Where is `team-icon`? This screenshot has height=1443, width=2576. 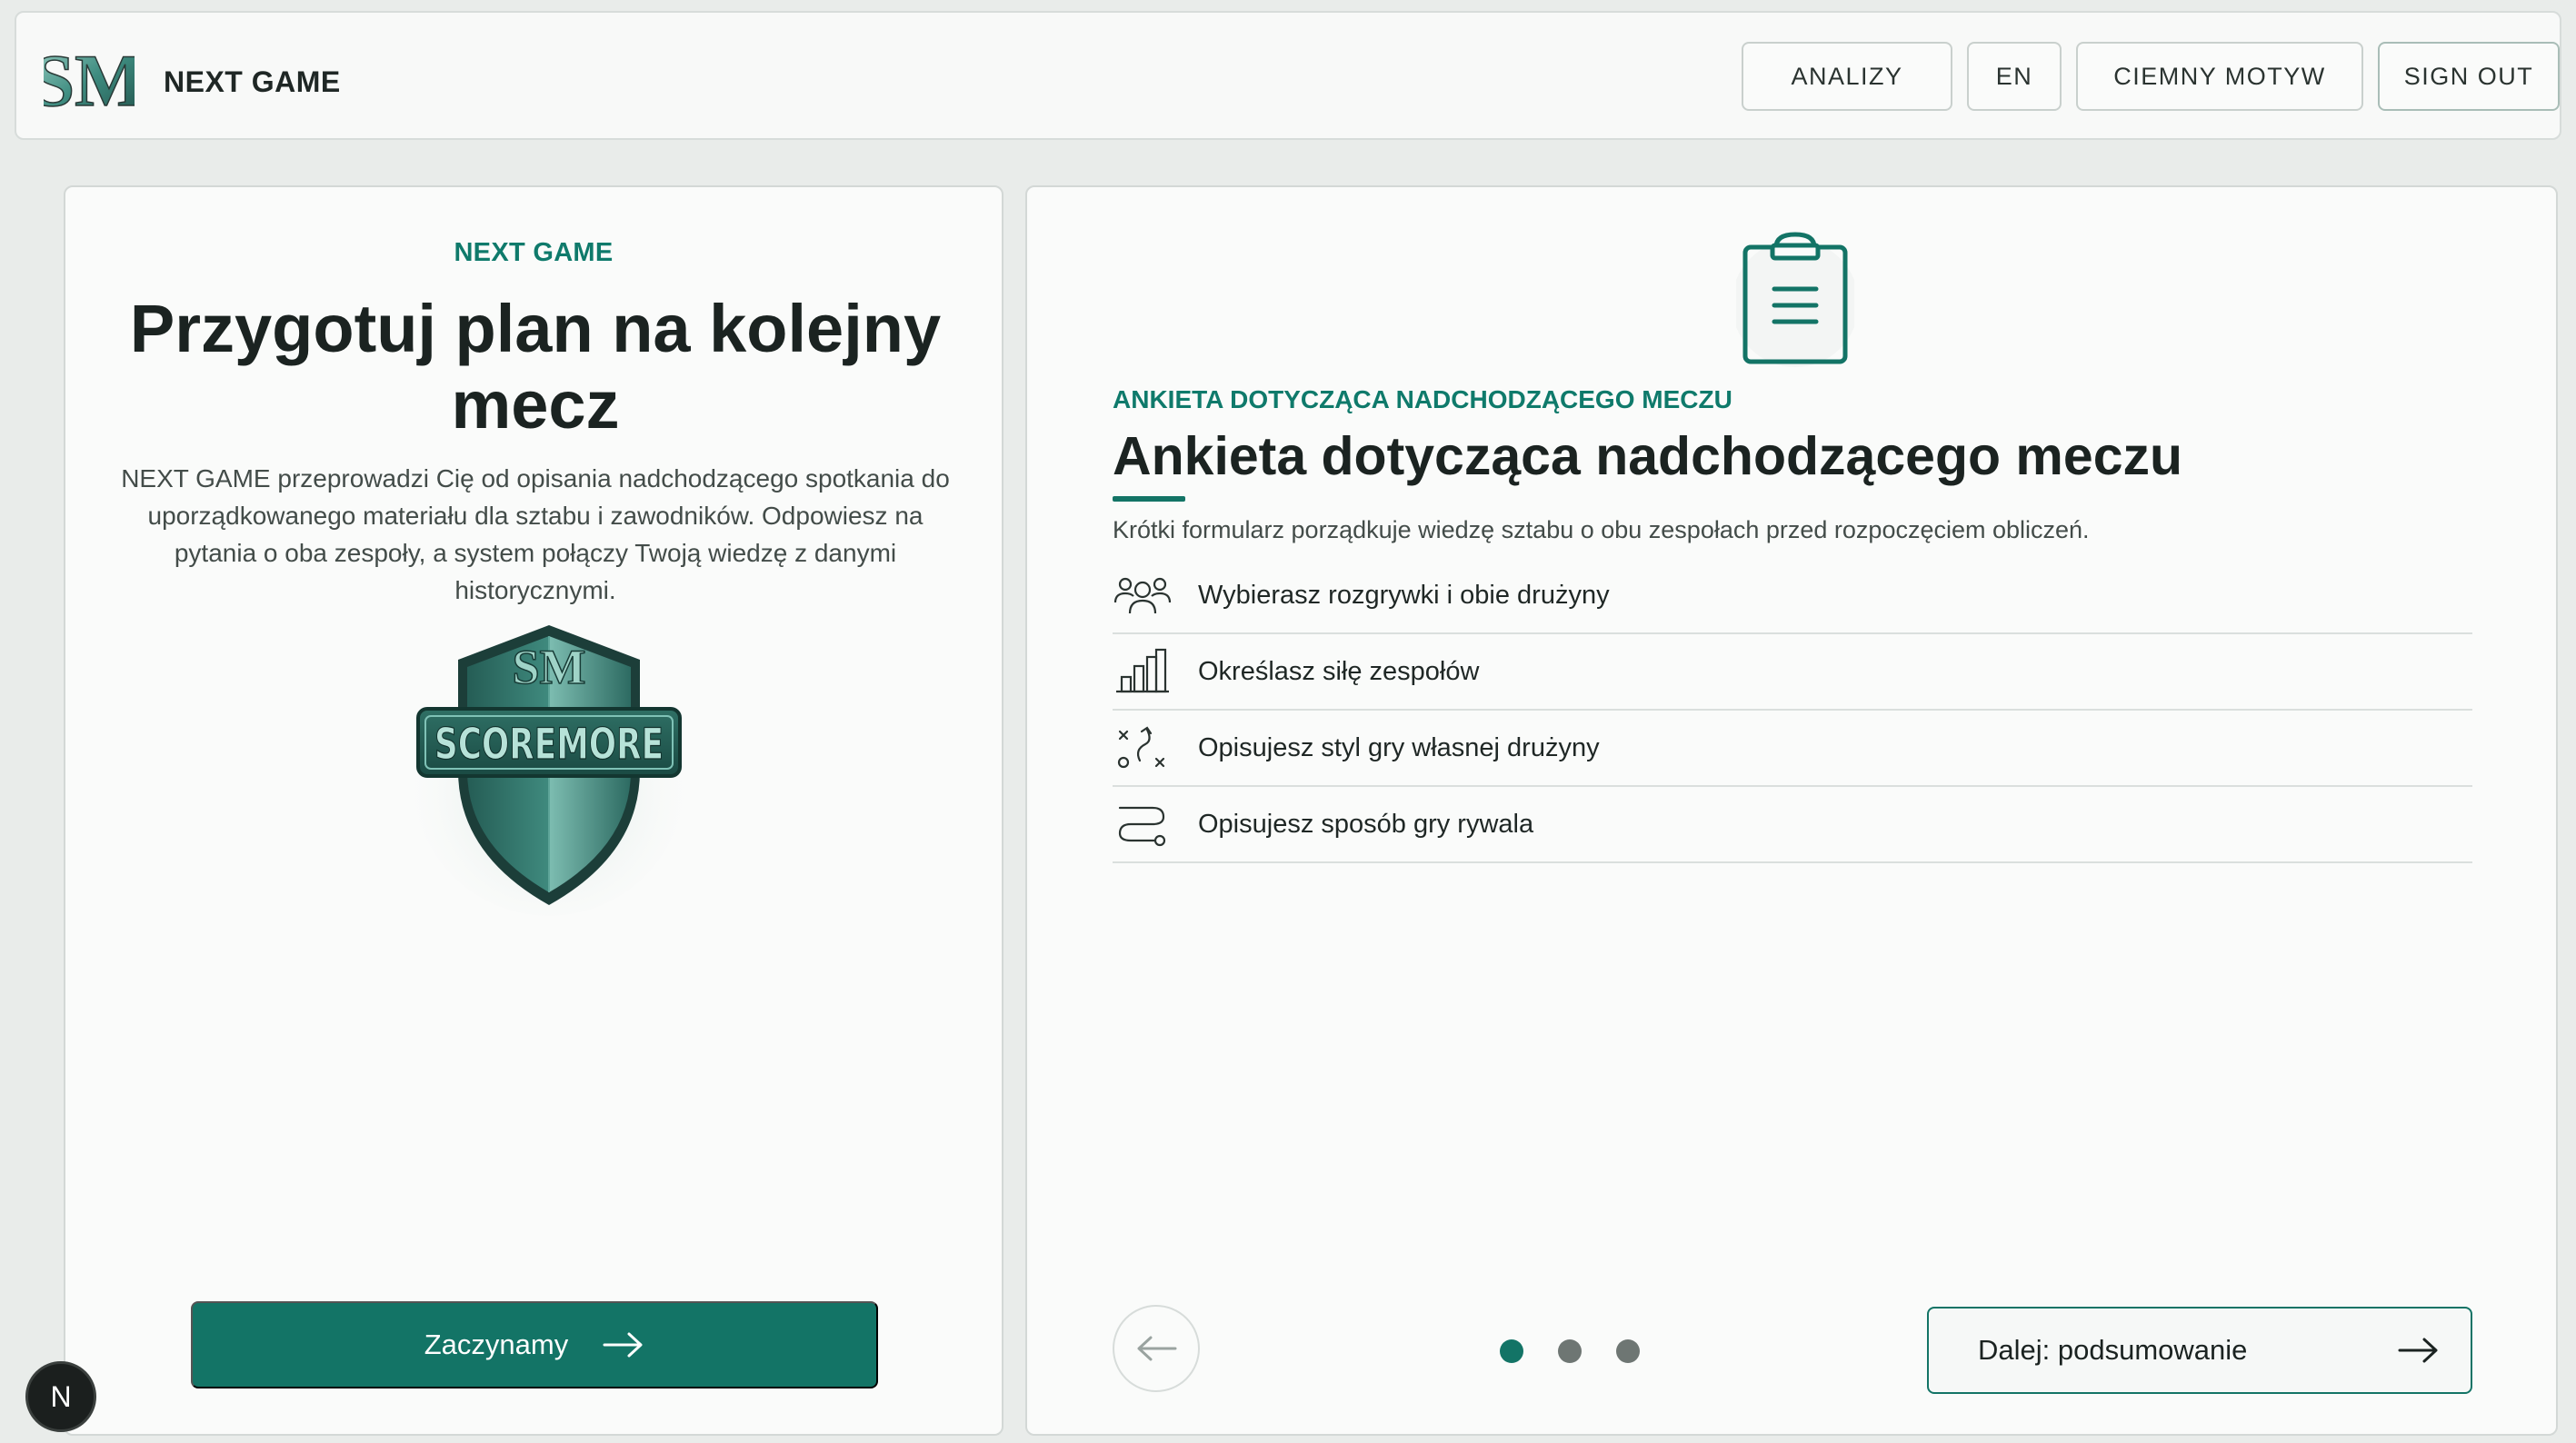
team-icon is located at coordinates (1142, 595).